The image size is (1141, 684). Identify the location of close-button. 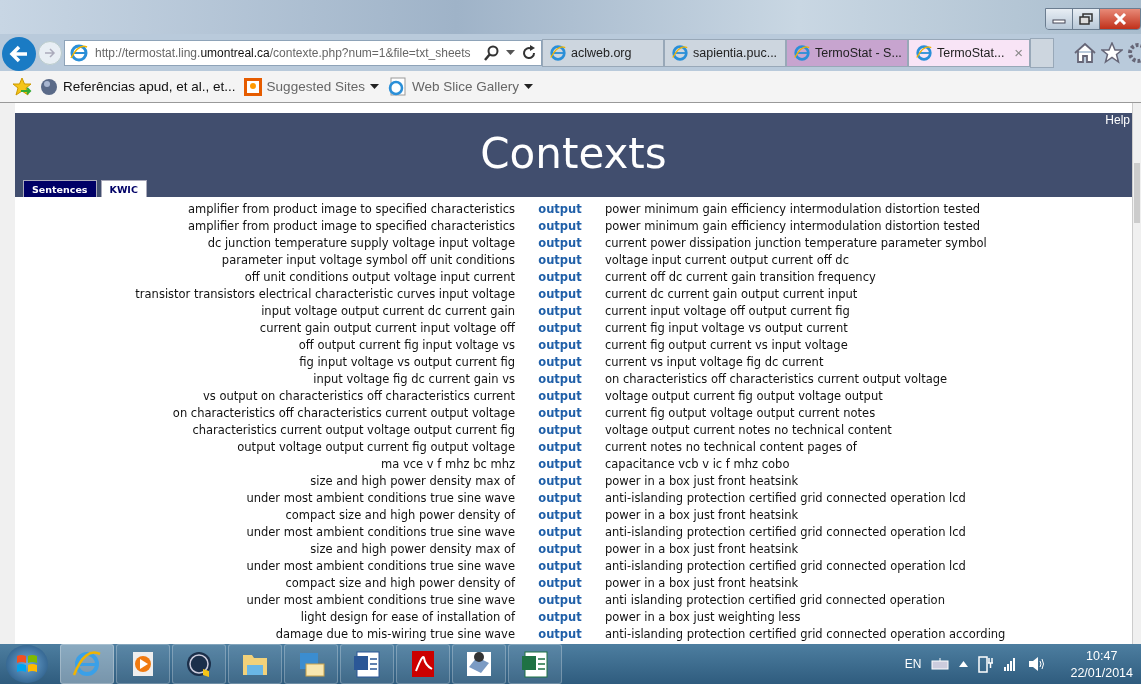
(1120, 19).